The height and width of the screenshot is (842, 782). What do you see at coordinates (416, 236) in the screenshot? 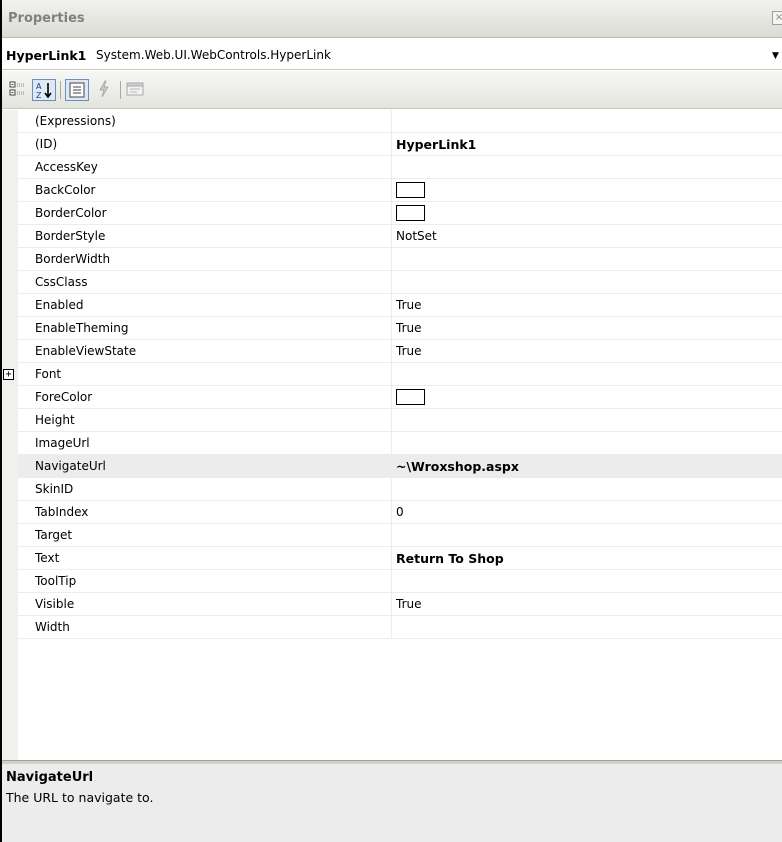
I see `property-value: NotSet` at bounding box center [416, 236].